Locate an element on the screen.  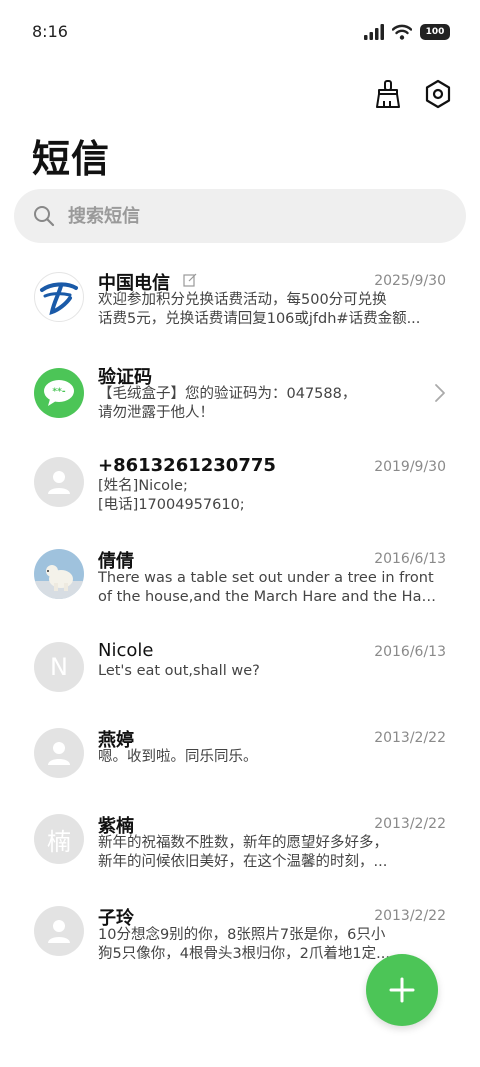
preview-line: 欢迎参加积分兑换话费活动，每500分可兑换 is located at coordinates (242, 300).